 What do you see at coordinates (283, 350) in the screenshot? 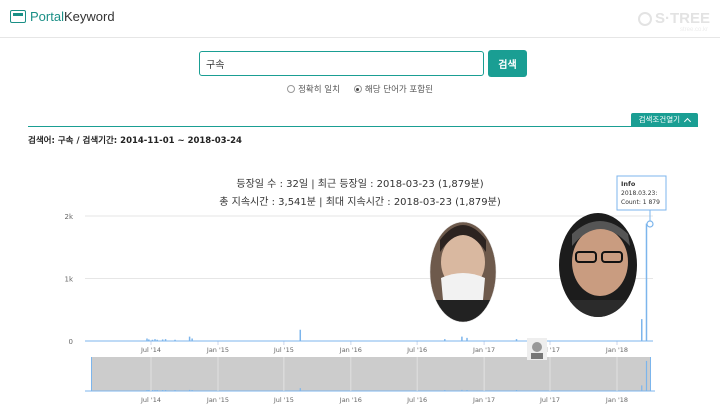
I see `x-tick-label: Jul '15` at bounding box center [283, 350].